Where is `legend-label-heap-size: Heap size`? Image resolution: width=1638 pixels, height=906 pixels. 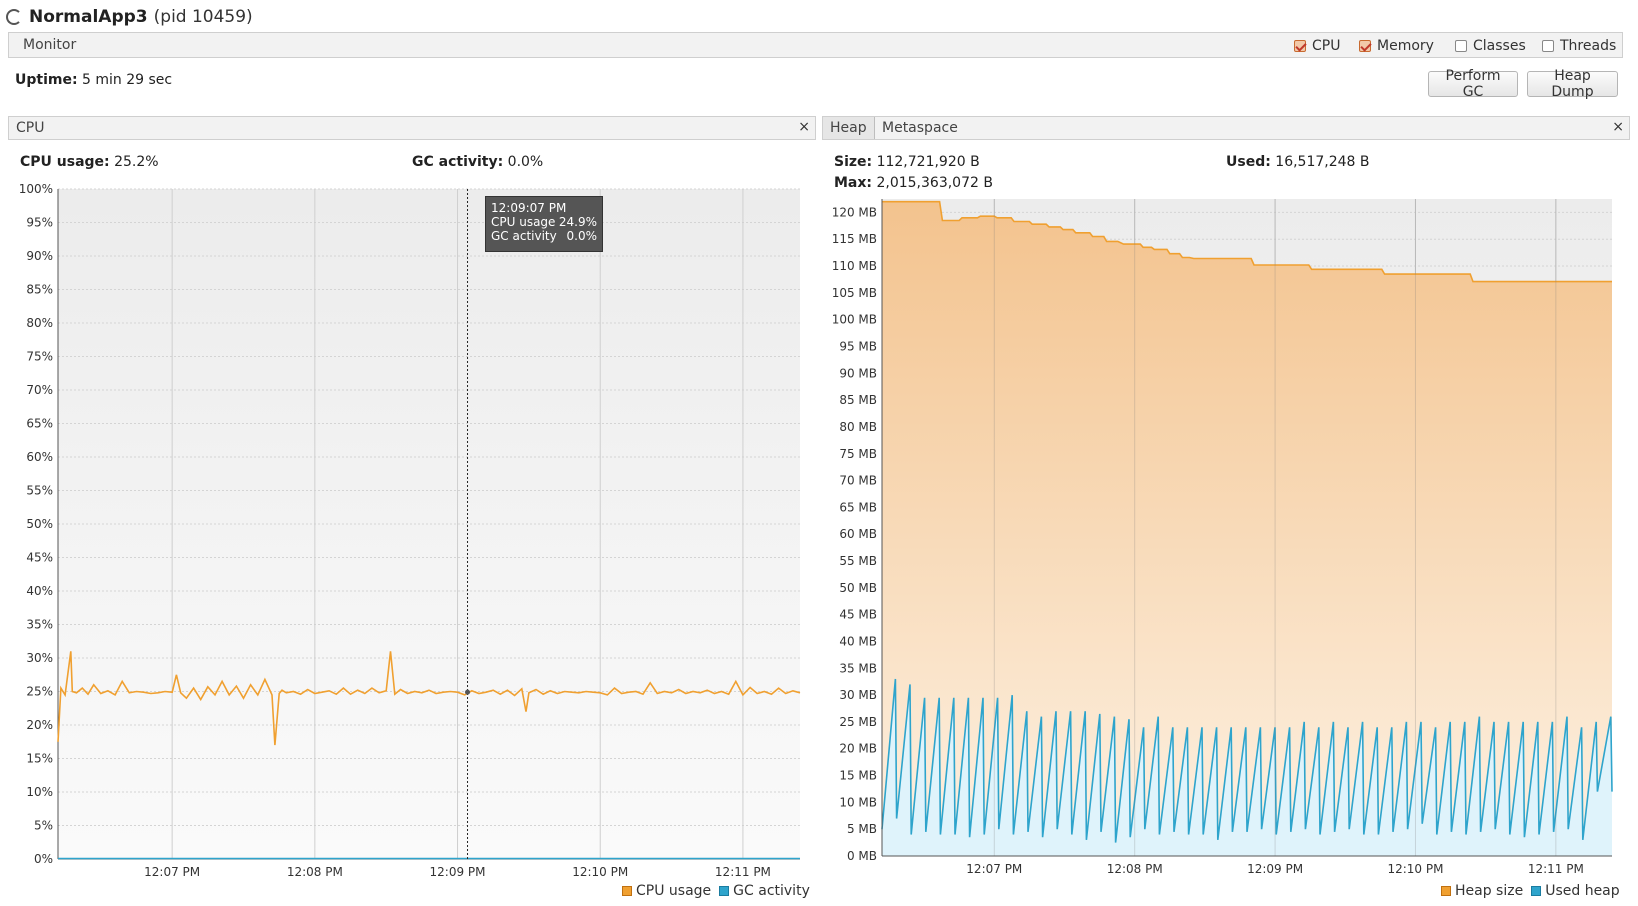 legend-label-heap-size: Heap size is located at coordinates (1489, 891).